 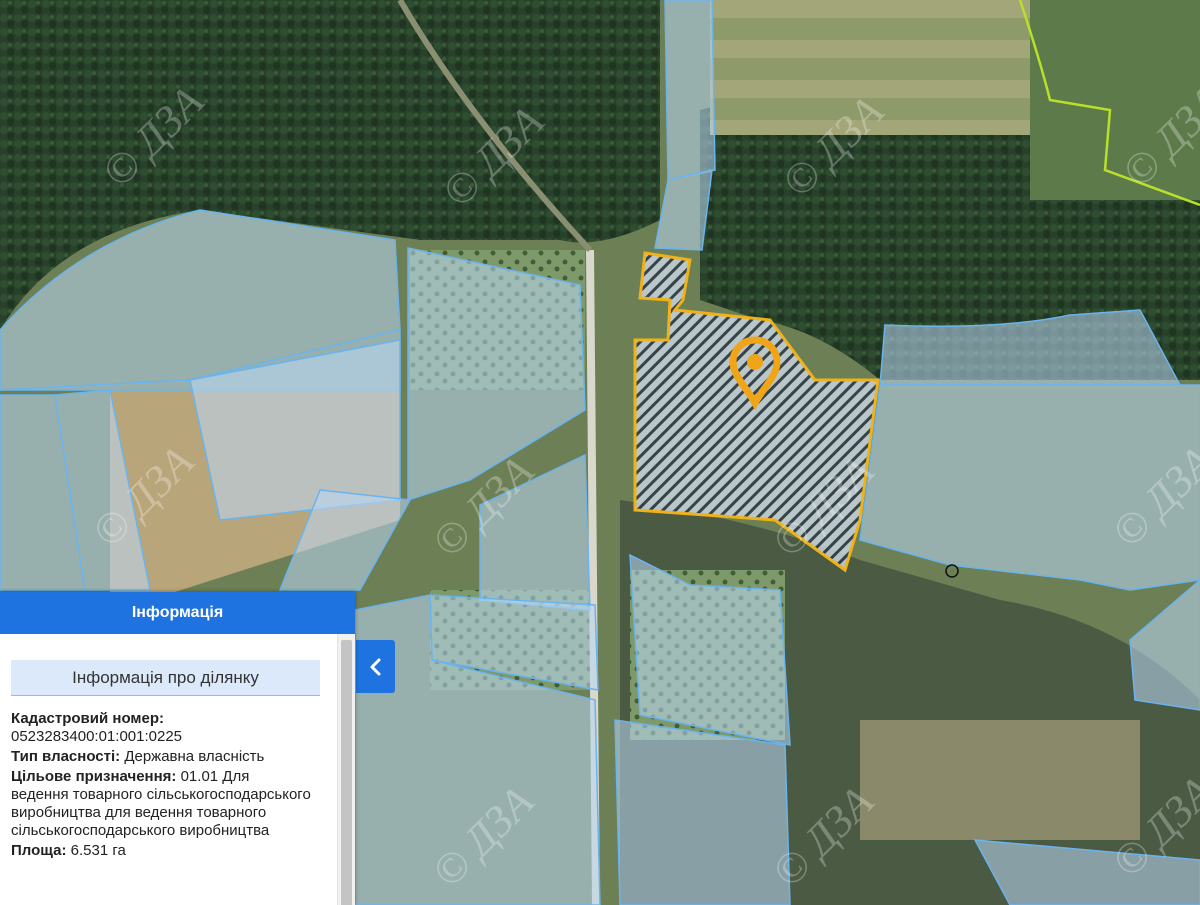 I want to click on scrollbar-thumb, so click(x=346, y=772).